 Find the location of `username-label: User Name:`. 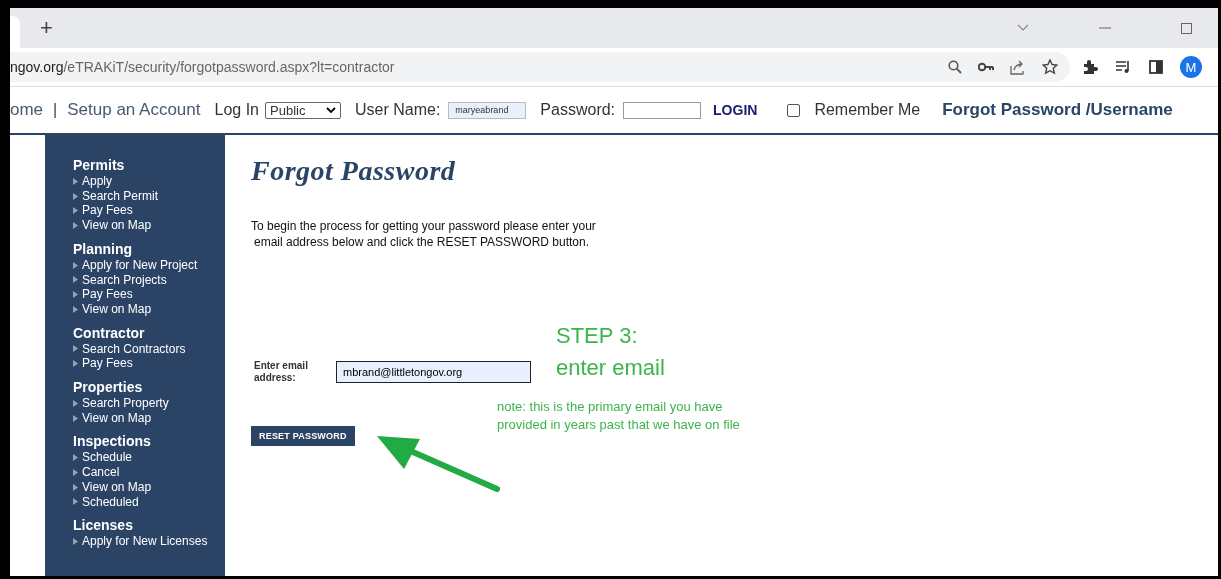

username-label: User Name: is located at coordinates (398, 110).